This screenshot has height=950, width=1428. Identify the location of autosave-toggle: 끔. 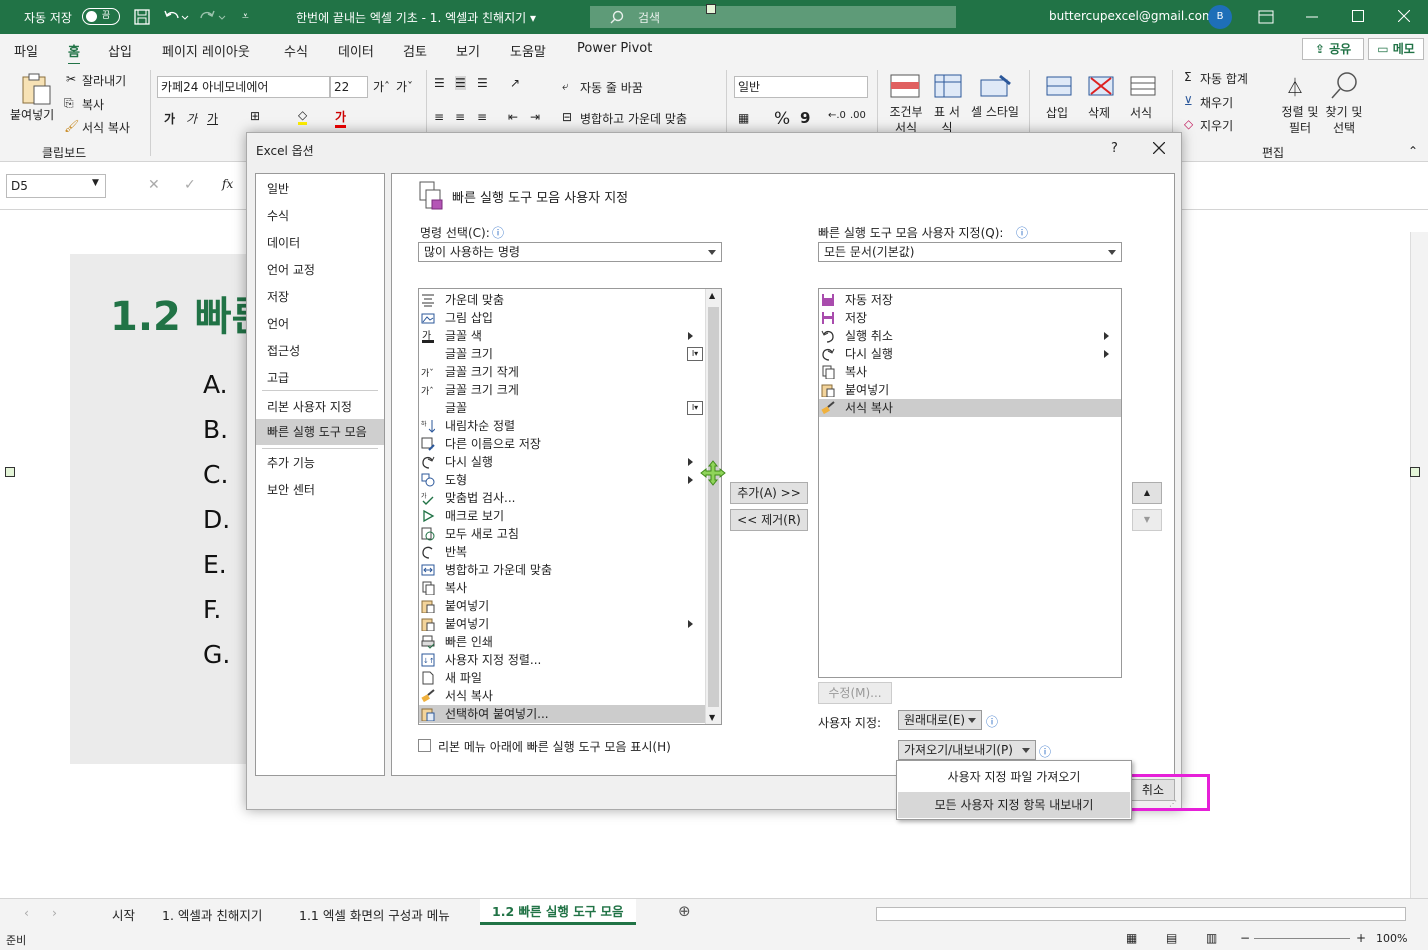
(101, 16).